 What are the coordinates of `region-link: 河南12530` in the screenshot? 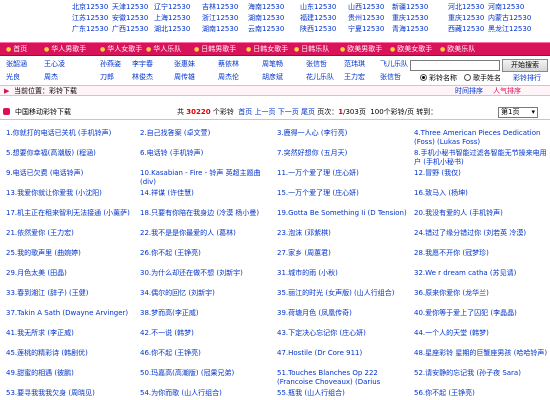 It's located at (514, 7).